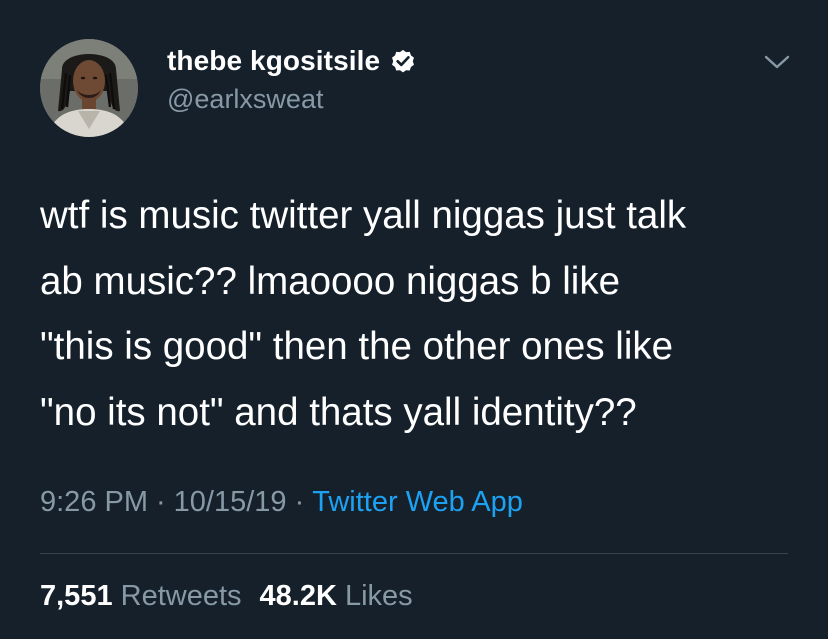 Image resolution: width=828 pixels, height=639 pixels. Describe the element at coordinates (230, 502) in the screenshot. I see `tweet-date: 10/15/19` at that location.